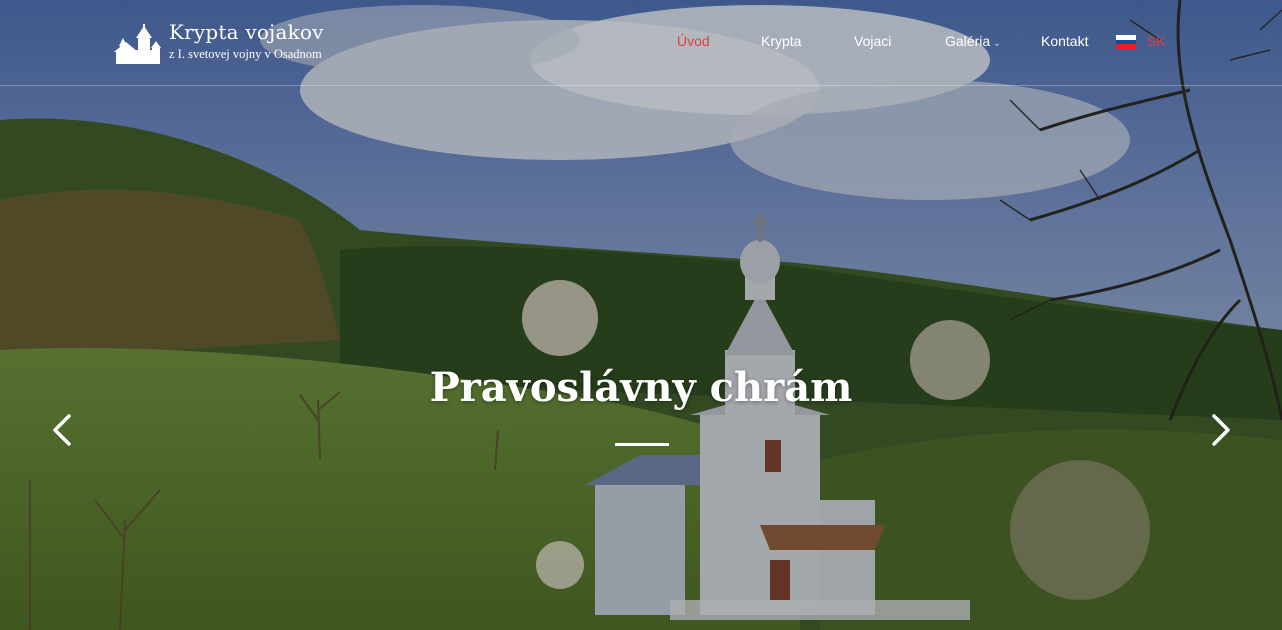  I want to click on logo-subtitle: z I. svetovej vojny v Osadnom, so click(245, 54).